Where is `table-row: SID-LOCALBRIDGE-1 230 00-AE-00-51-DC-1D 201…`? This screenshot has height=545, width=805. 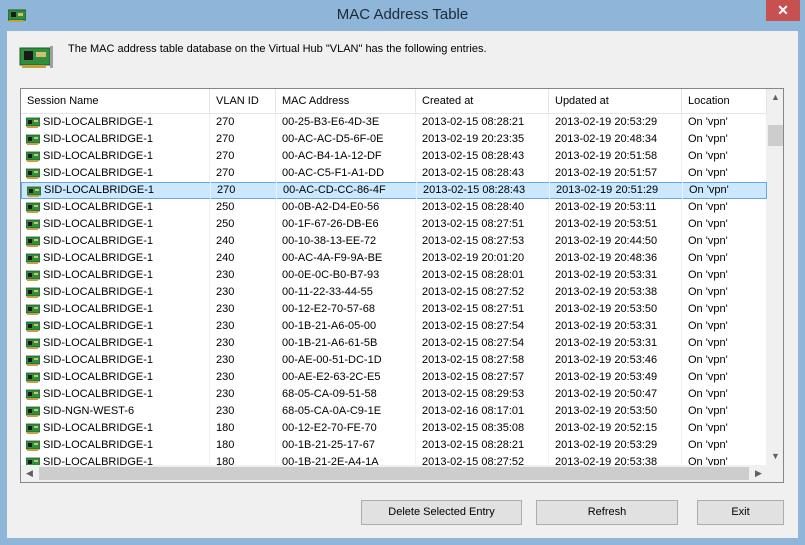
table-row: SID-LOCALBRIDGE-1 230 00-AE-00-51-DC-1D 201… is located at coordinates (394, 360).